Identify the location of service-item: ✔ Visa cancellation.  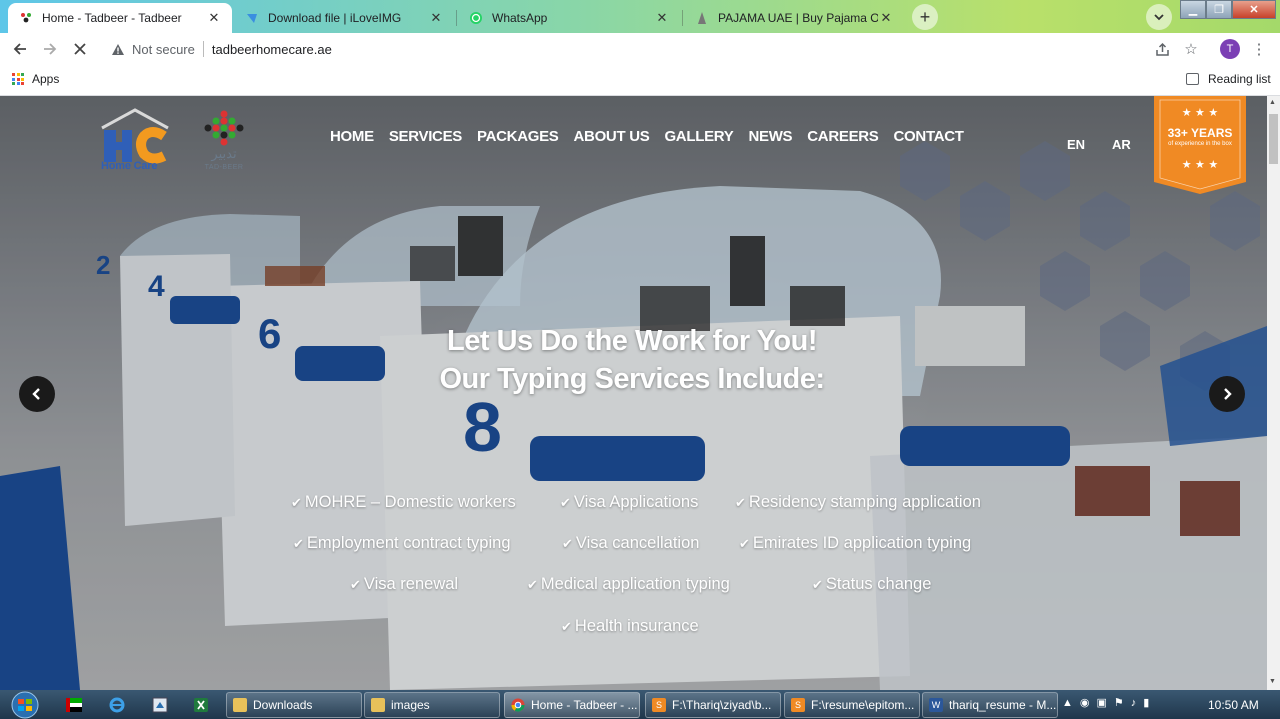
(630, 543).